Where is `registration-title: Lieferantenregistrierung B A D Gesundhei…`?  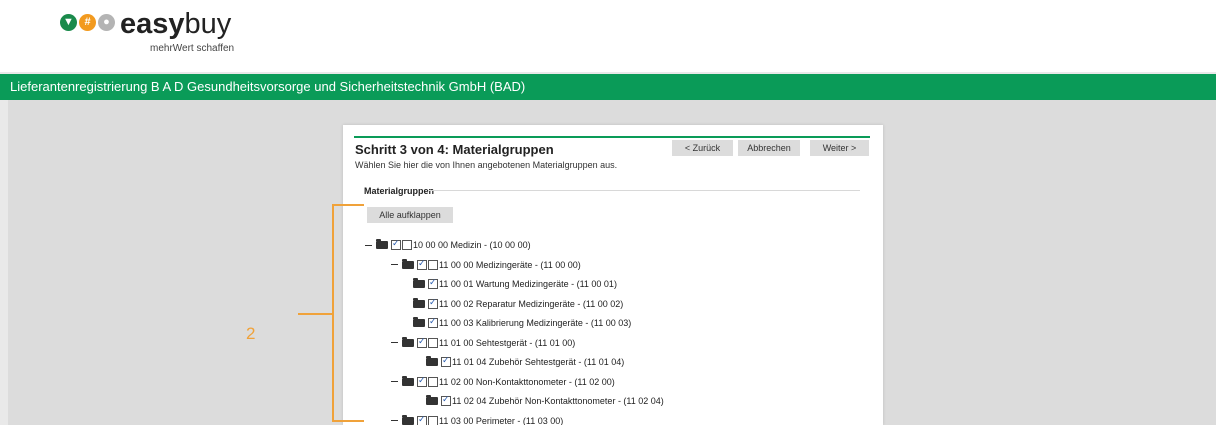 registration-title: Lieferantenregistrierung B A D Gesundhei… is located at coordinates (268, 86).